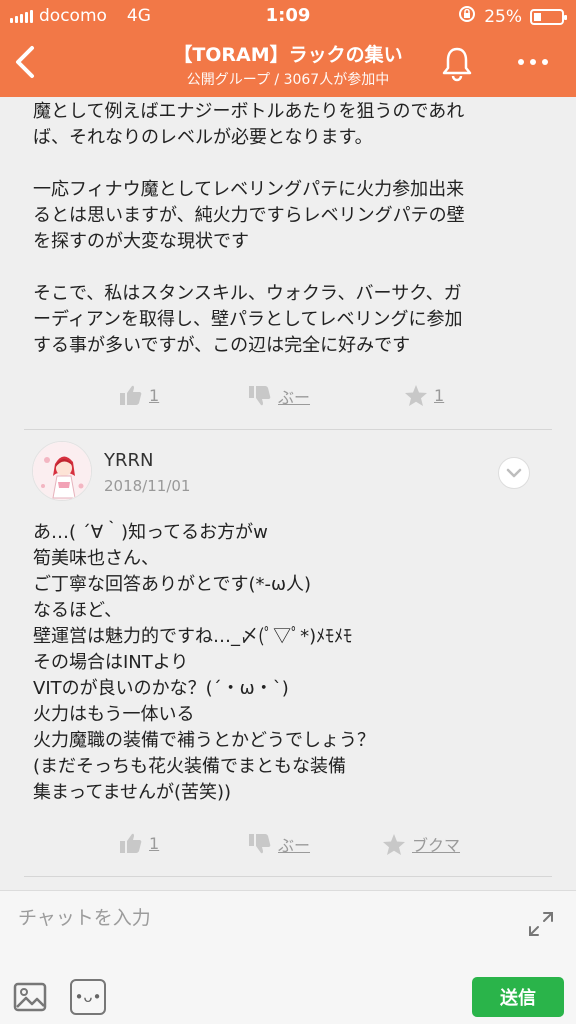 Image resolution: width=576 pixels, height=1024 pixels. Describe the element at coordinates (263, 923) in the screenshot. I see `chat-input: チャットを入力` at that location.